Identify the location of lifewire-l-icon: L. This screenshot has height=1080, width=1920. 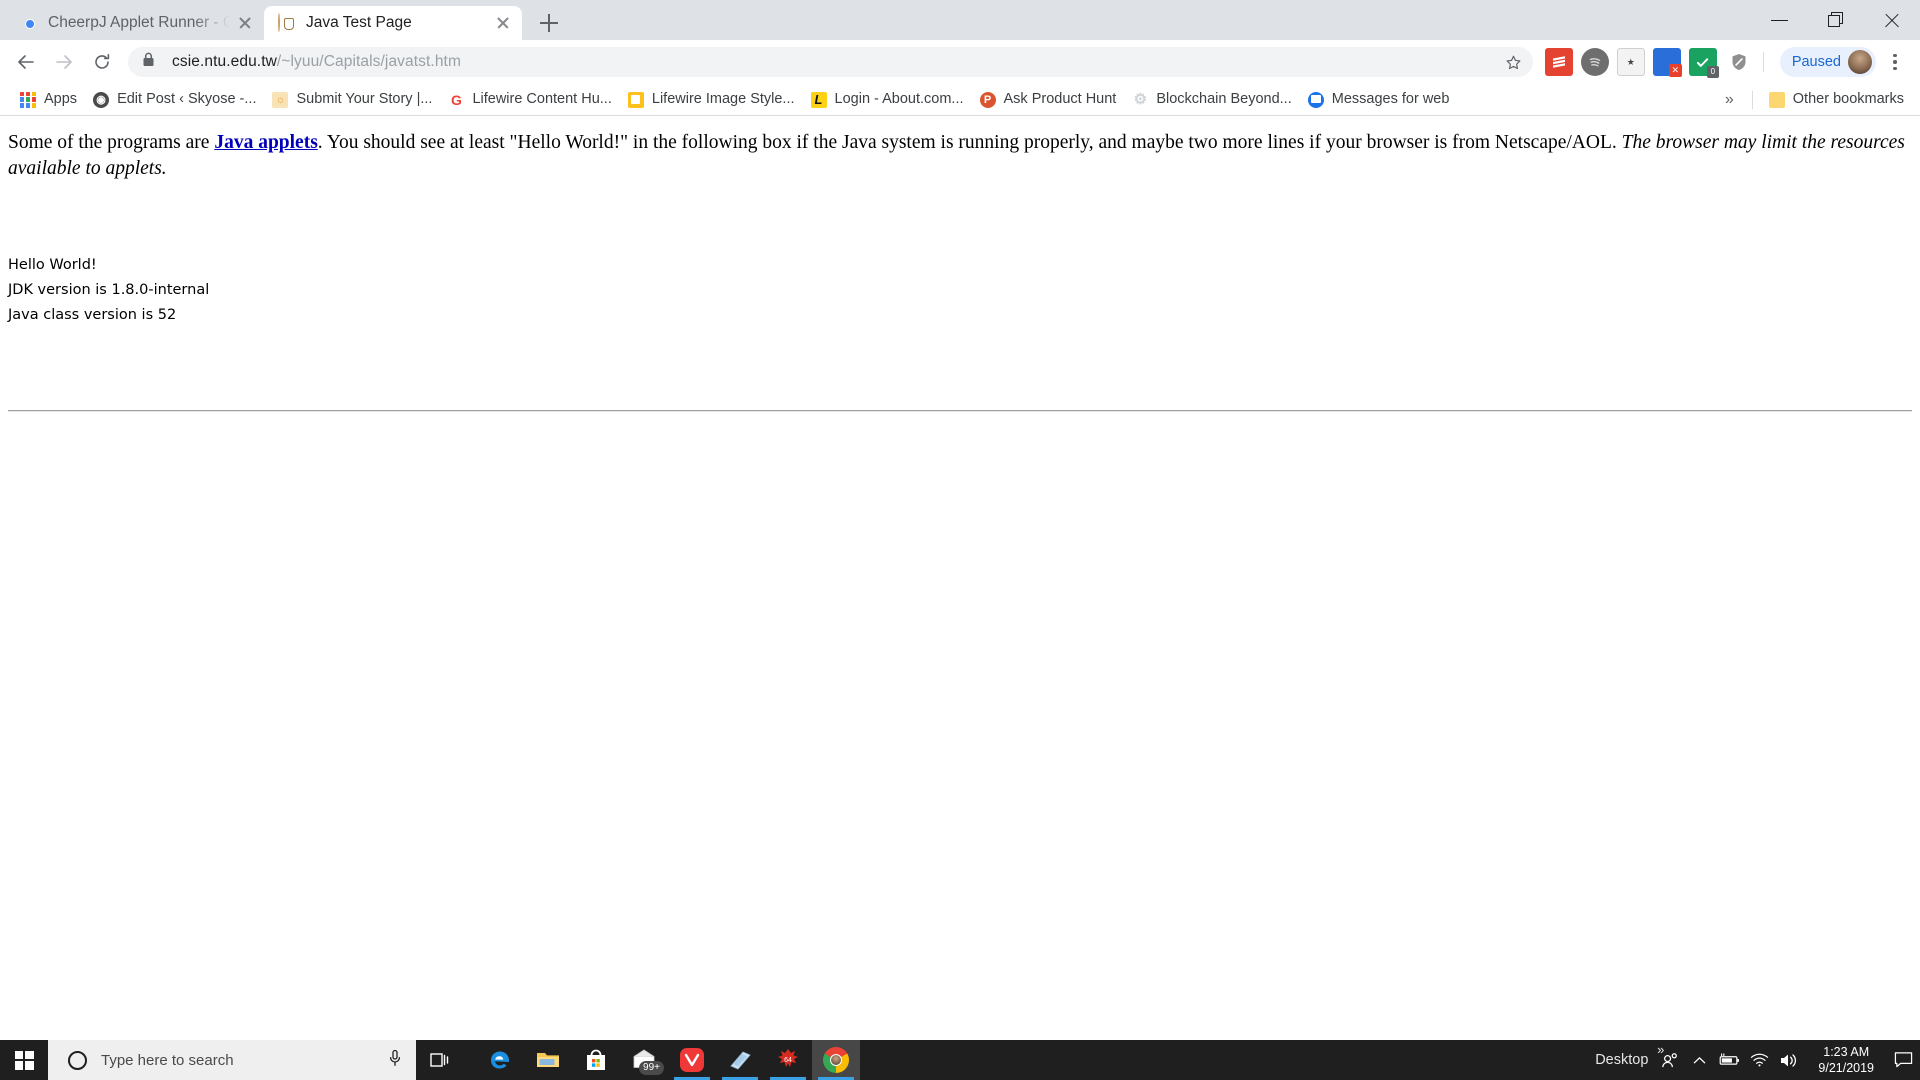
(818, 99).